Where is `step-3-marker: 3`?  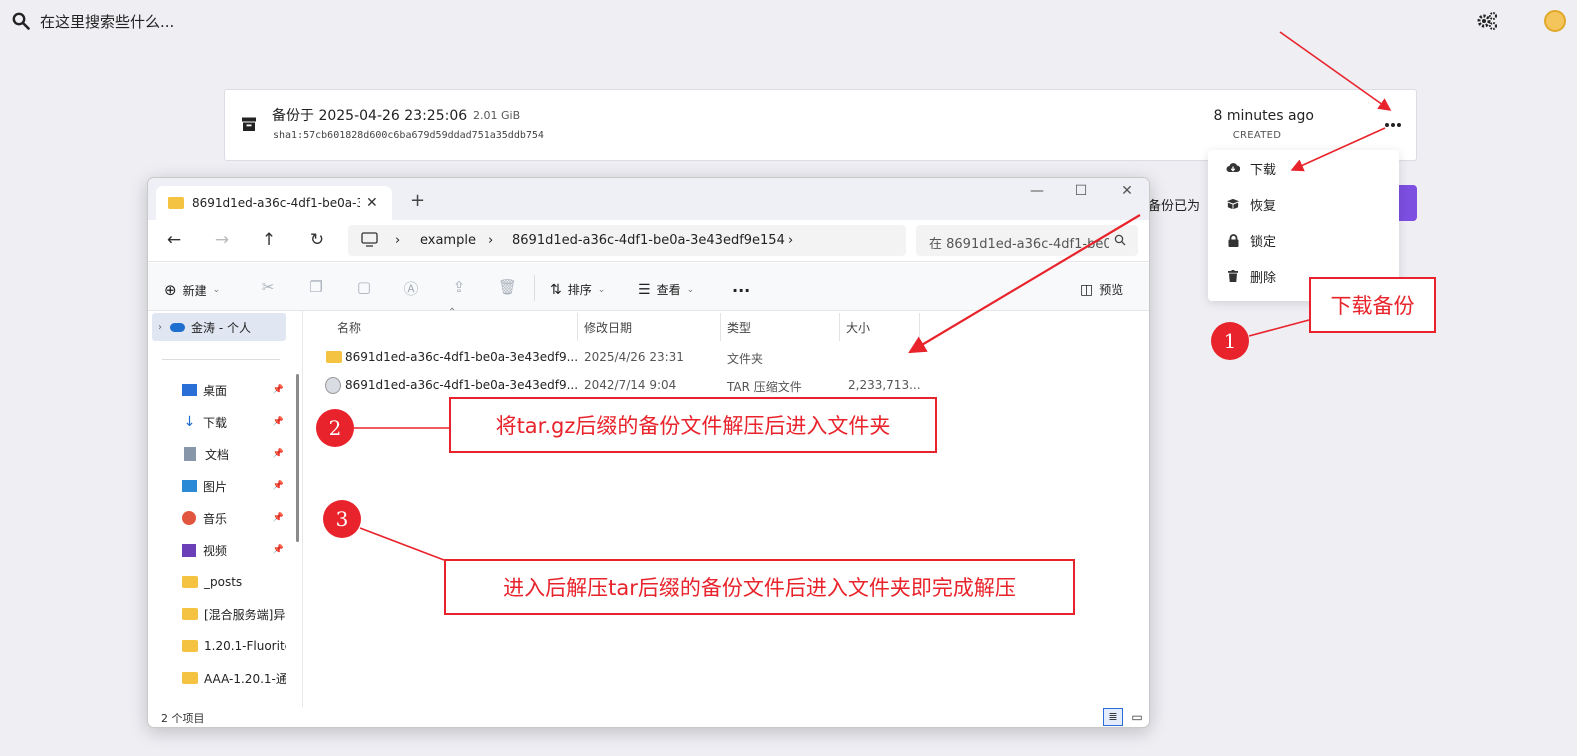 step-3-marker: 3 is located at coordinates (342, 519).